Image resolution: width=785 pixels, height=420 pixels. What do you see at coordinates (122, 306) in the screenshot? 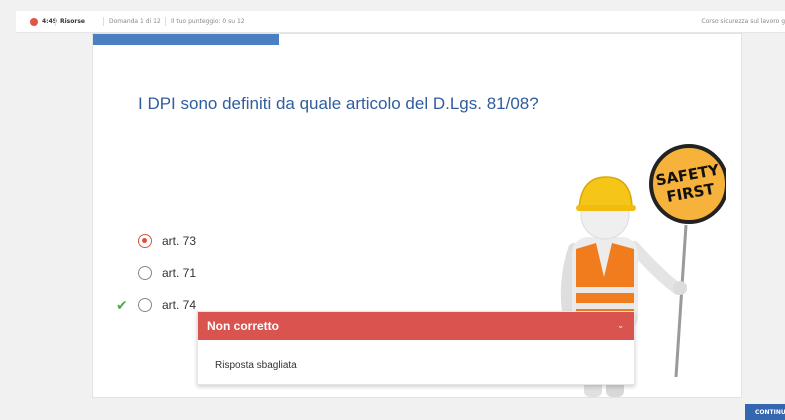
I see `checkmark-icon: ✔` at bounding box center [122, 306].